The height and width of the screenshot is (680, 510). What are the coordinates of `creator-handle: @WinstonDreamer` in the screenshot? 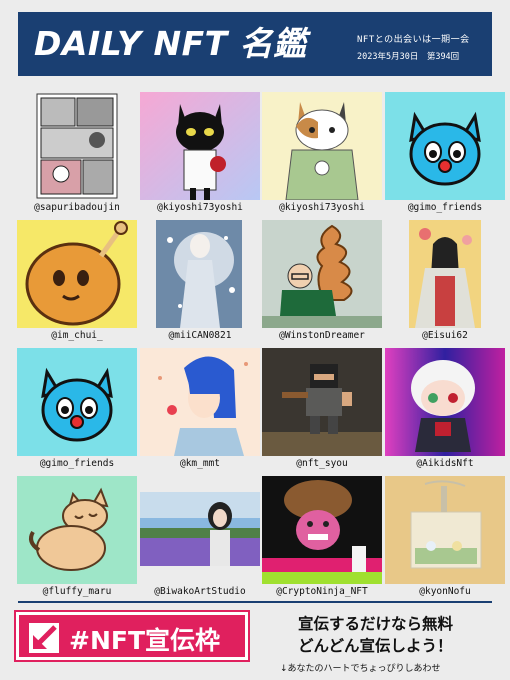 It's located at (322, 335).